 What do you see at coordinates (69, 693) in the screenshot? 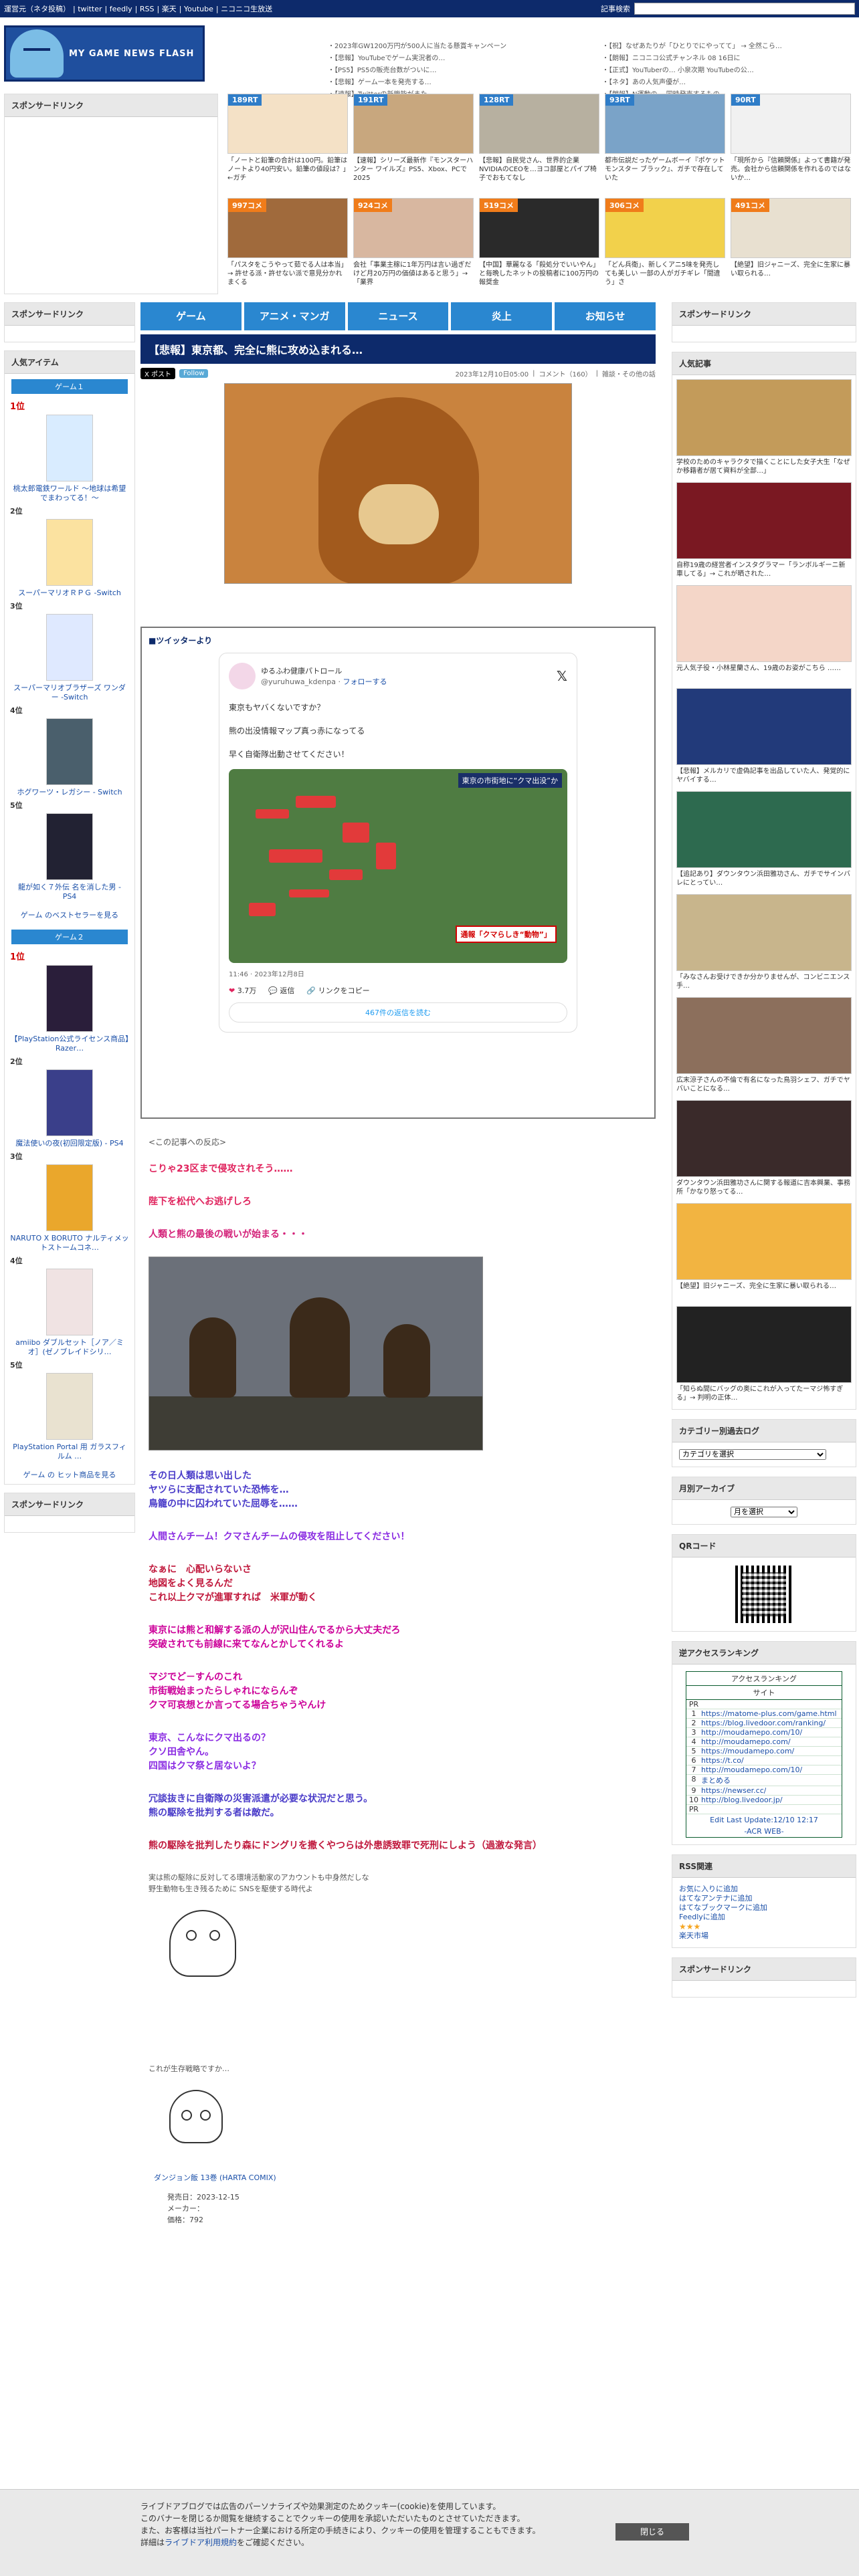
I see `product-name-link: スーパーマリオブラザーズ ワンダー -Switch` at bounding box center [69, 693].